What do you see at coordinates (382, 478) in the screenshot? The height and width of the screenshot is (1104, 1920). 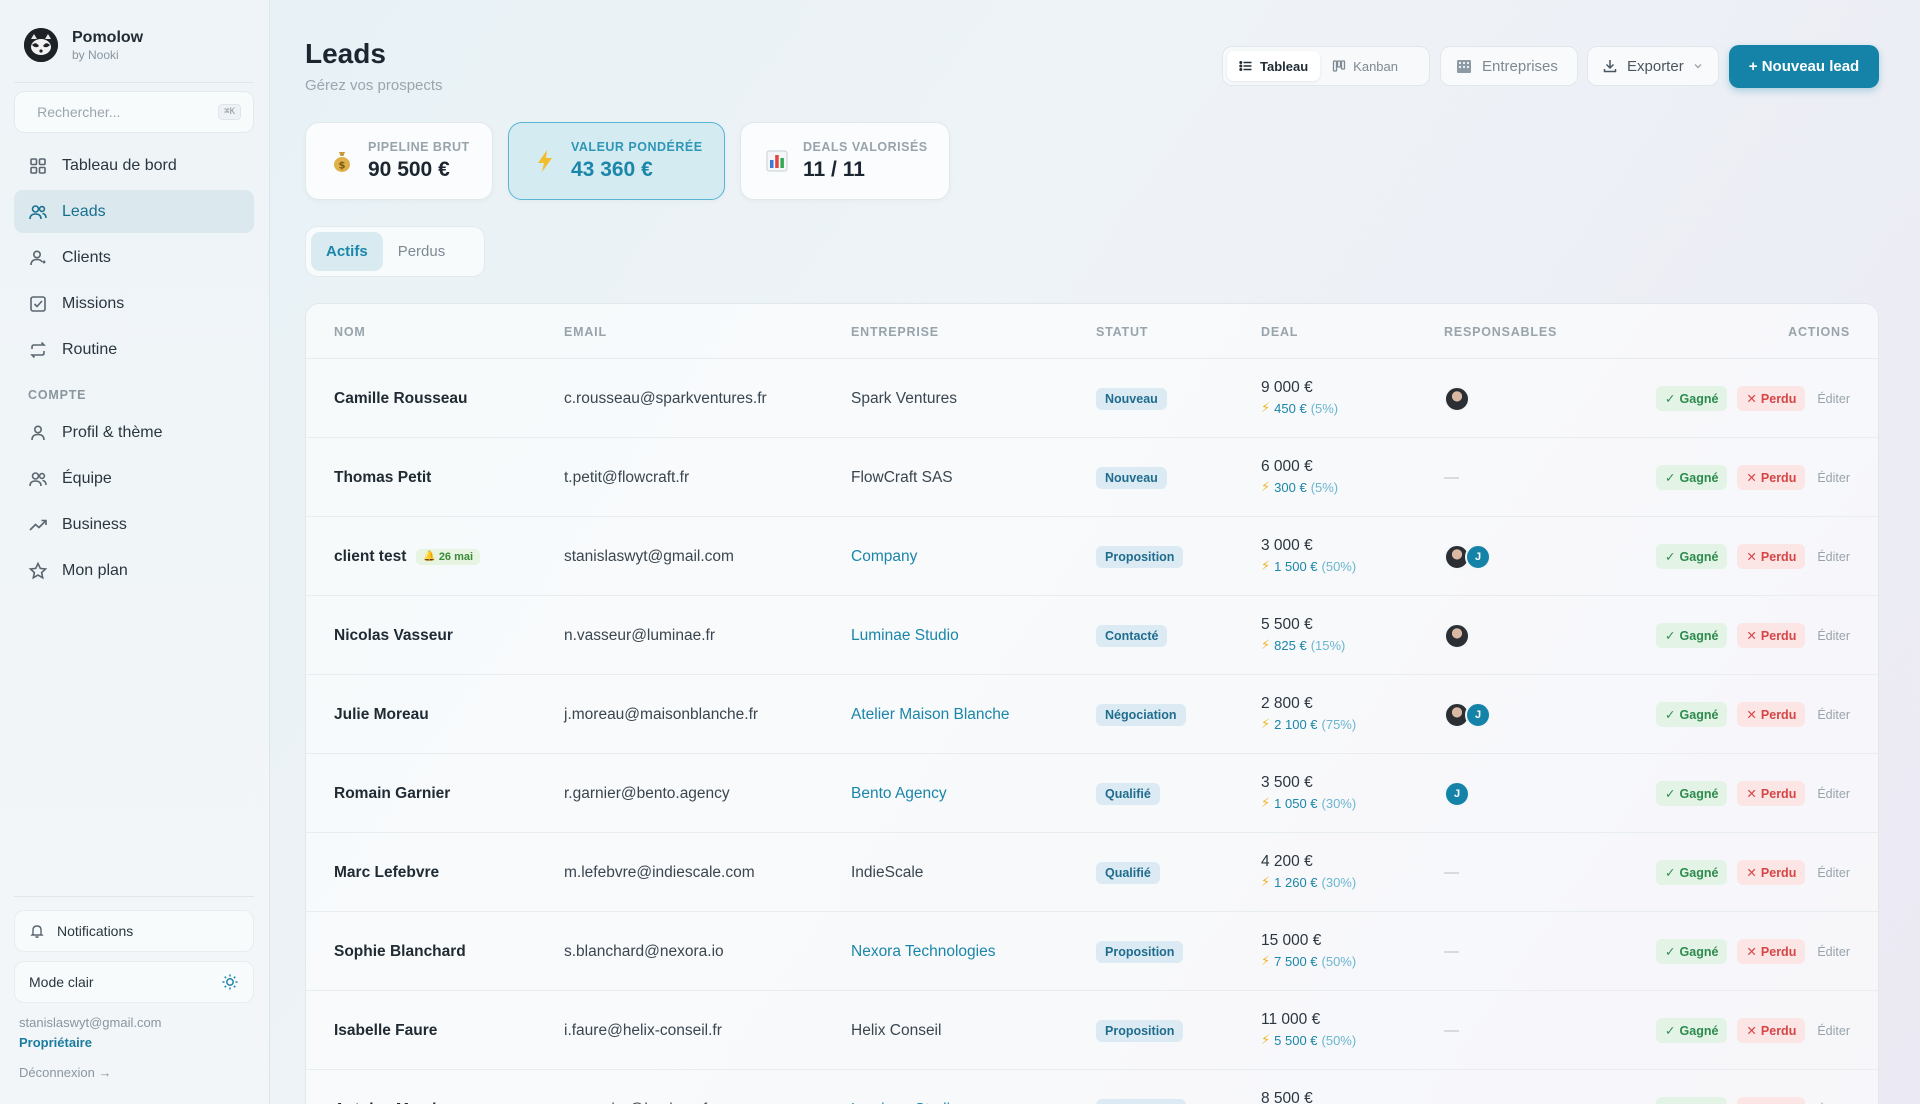 I see `lead-name: Thomas Petit` at bounding box center [382, 478].